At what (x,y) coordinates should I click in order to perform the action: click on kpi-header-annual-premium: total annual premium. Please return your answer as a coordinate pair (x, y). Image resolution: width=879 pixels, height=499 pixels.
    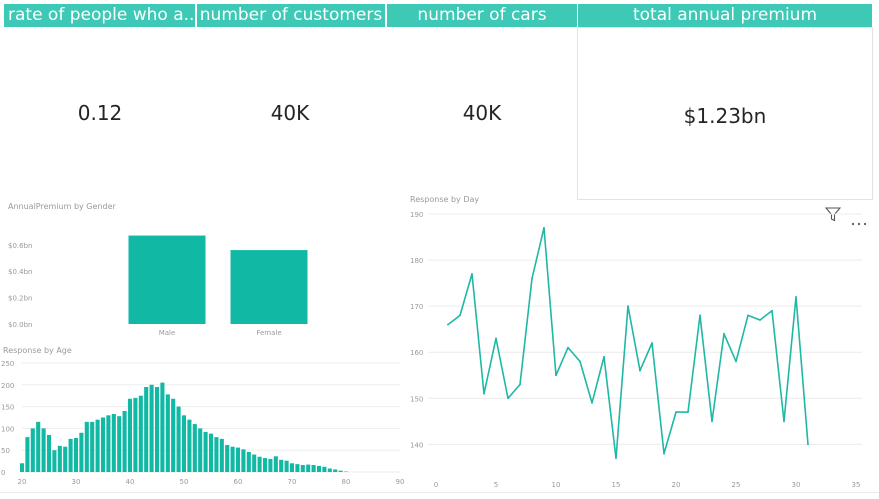
    Looking at the image, I should click on (725, 15).